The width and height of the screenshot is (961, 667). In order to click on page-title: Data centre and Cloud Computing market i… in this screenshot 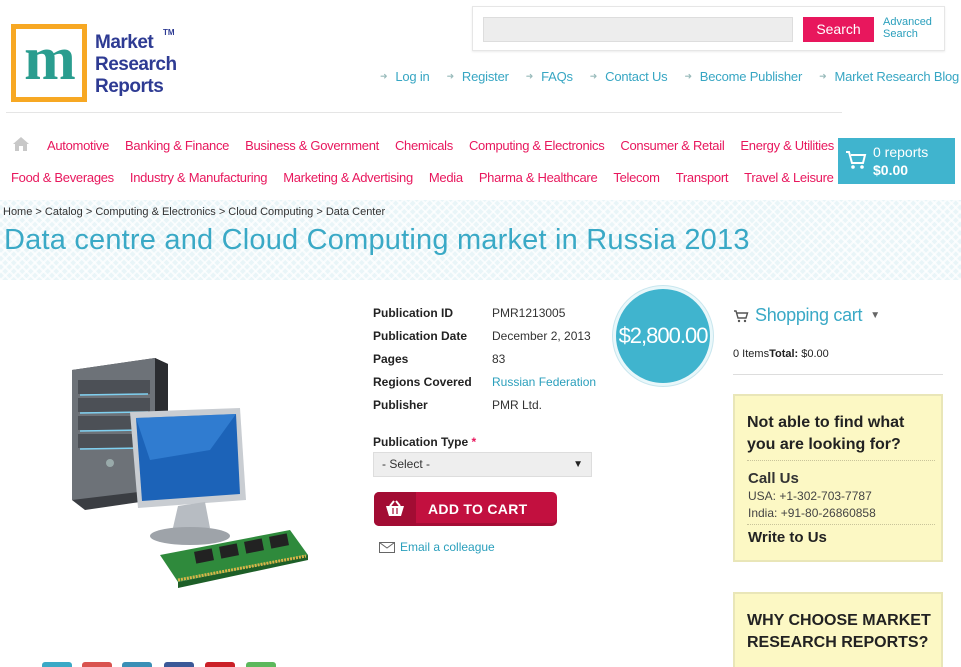, I will do `click(377, 240)`.